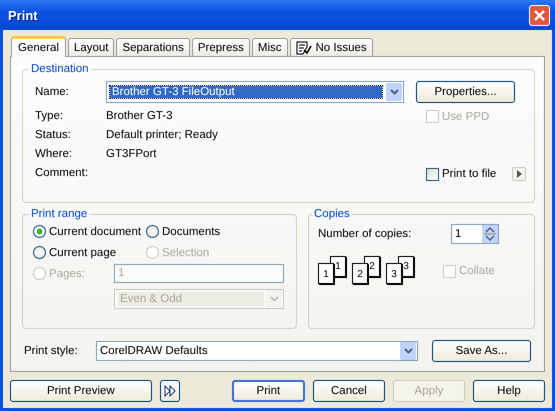 The height and width of the screenshot is (411, 555). Describe the element at coordinates (49, 117) in the screenshot. I see `info-label: Type:` at that location.